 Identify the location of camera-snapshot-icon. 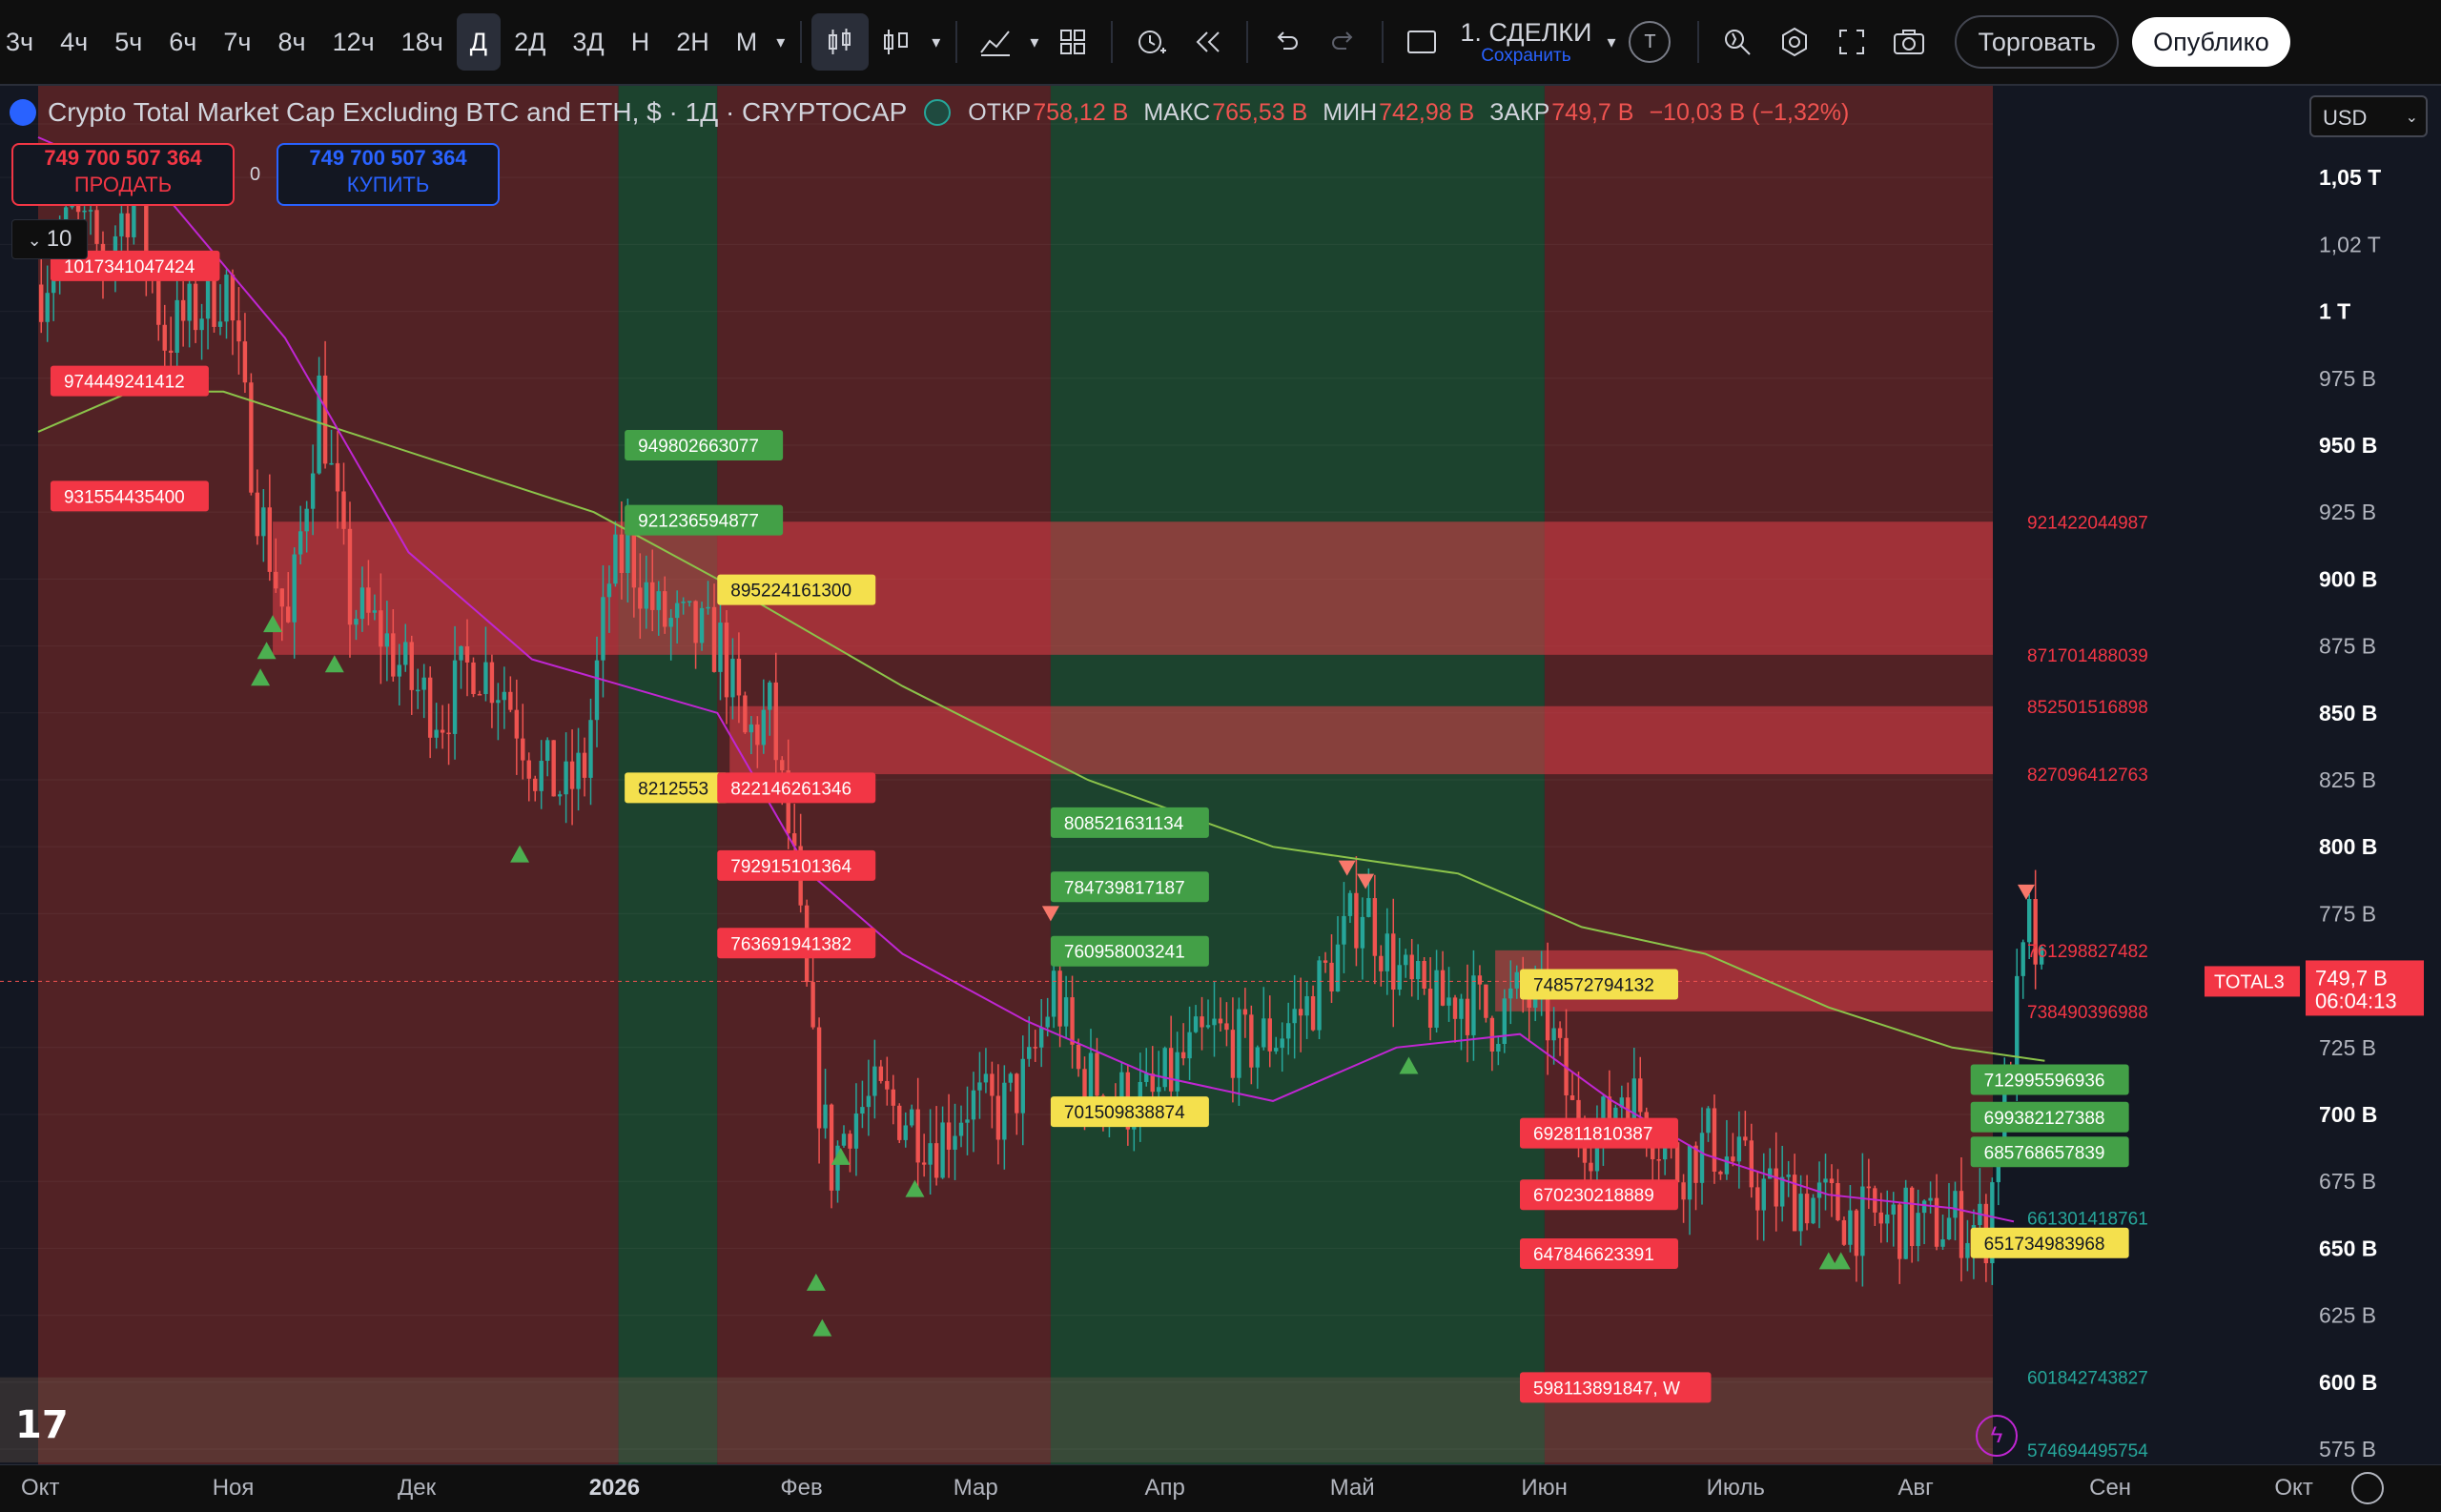
(1909, 42).